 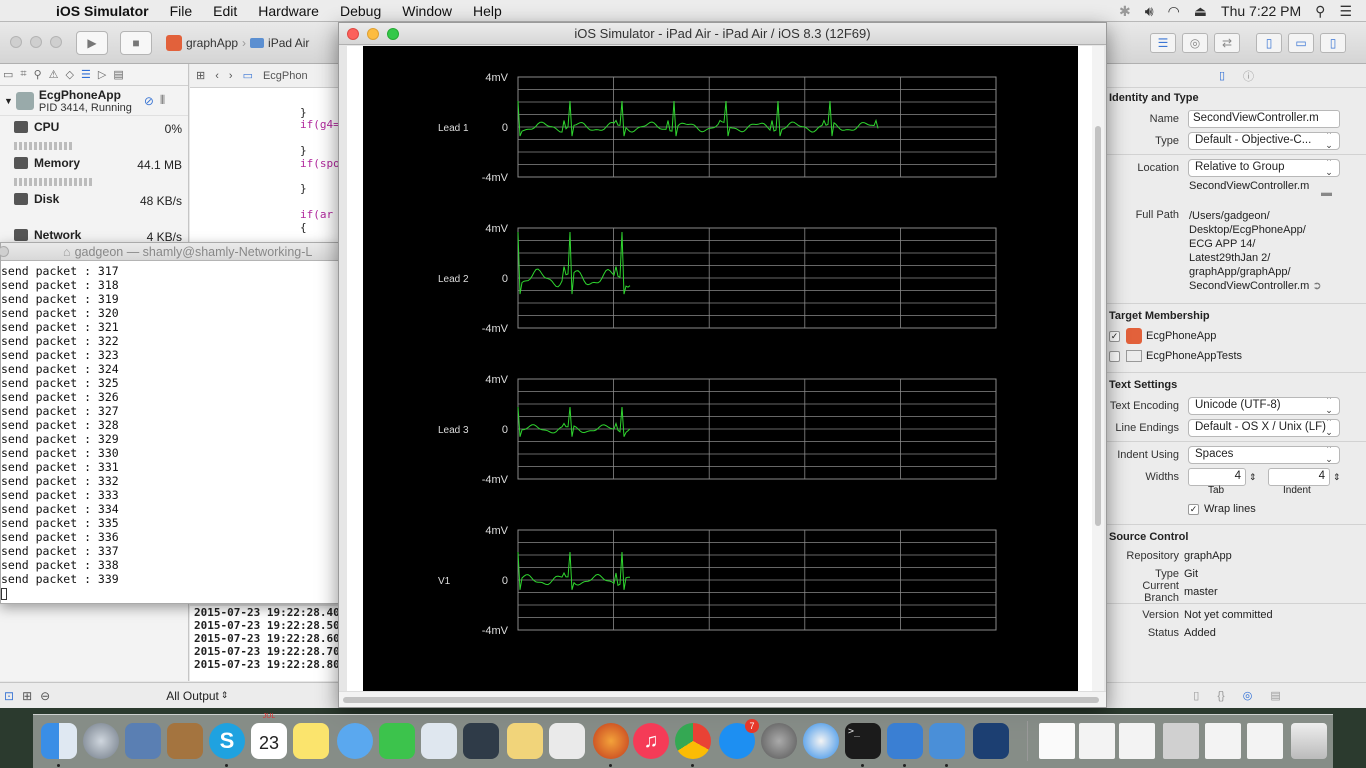 What do you see at coordinates (86, 74) in the screenshot?
I see `debug-nav-icon: ☰` at bounding box center [86, 74].